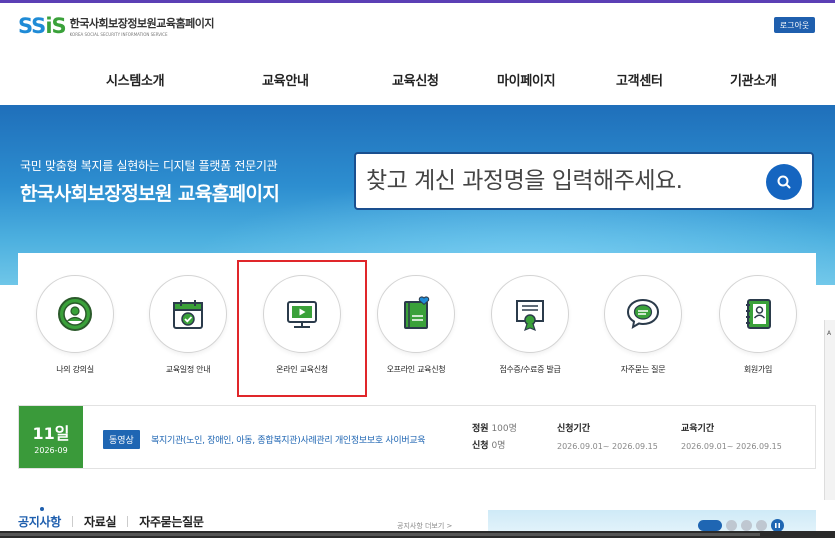 This screenshot has width=835, height=538. Describe the element at coordinates (39, 522) in the screenshot. I see `tab-notice-label: 공지사항` at that location.